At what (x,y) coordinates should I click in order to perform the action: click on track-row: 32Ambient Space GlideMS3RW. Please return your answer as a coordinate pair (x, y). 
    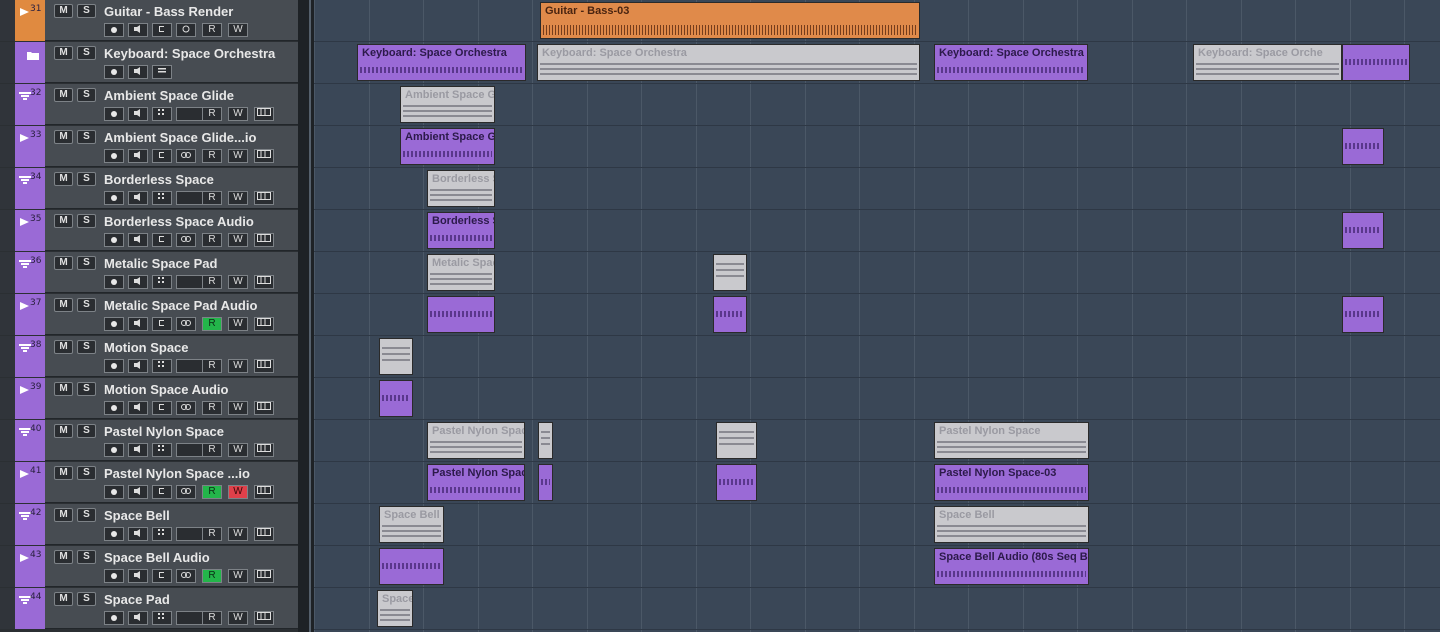
    Looking at the image, I should click on (149, 104).